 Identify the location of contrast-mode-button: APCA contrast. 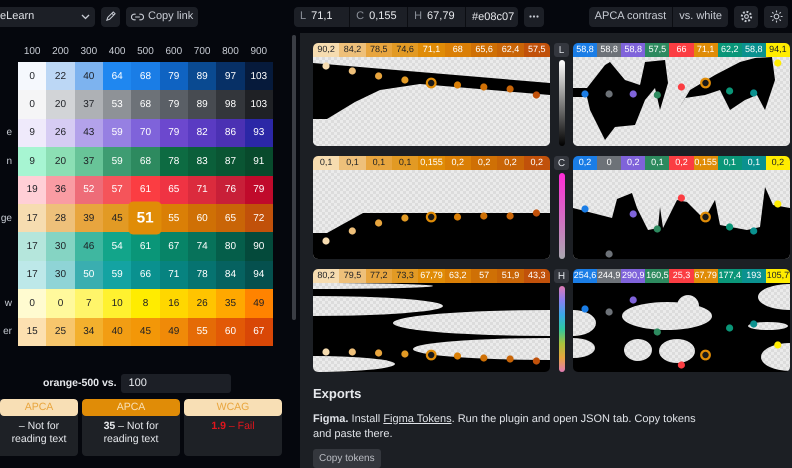
(631, 16).